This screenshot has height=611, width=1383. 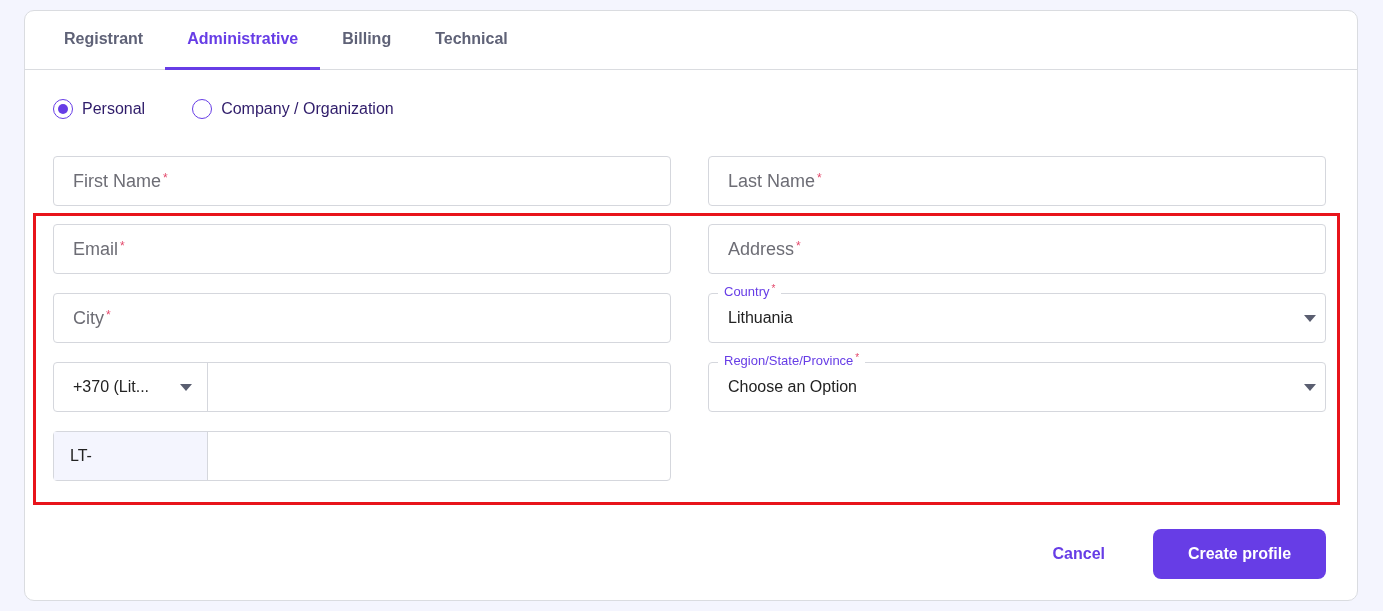 What do you see at coordinates (114, 109) in the screenshot?
I see `radio-label: Personal` at bounding box center [114, 109].